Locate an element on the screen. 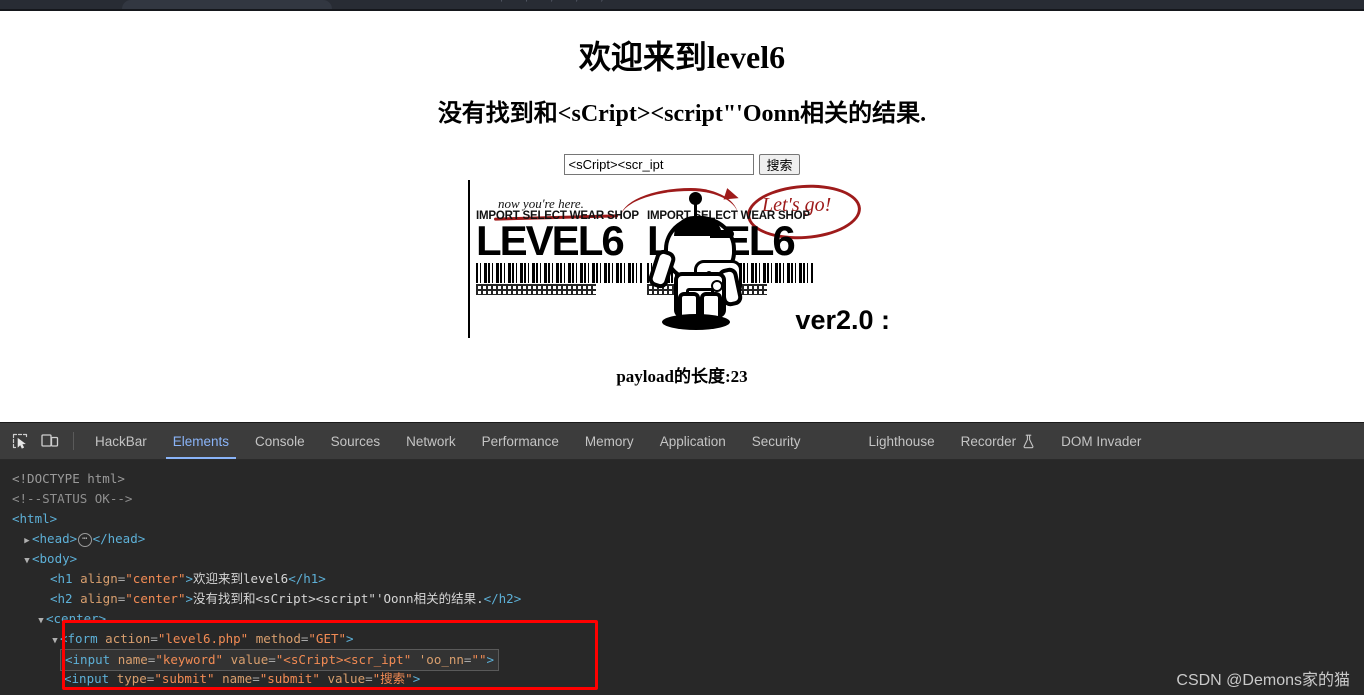 Image resolution: width=1364 pixels, height=695 pixels. tab-elements: Elements is located at coordinates (201, 441).